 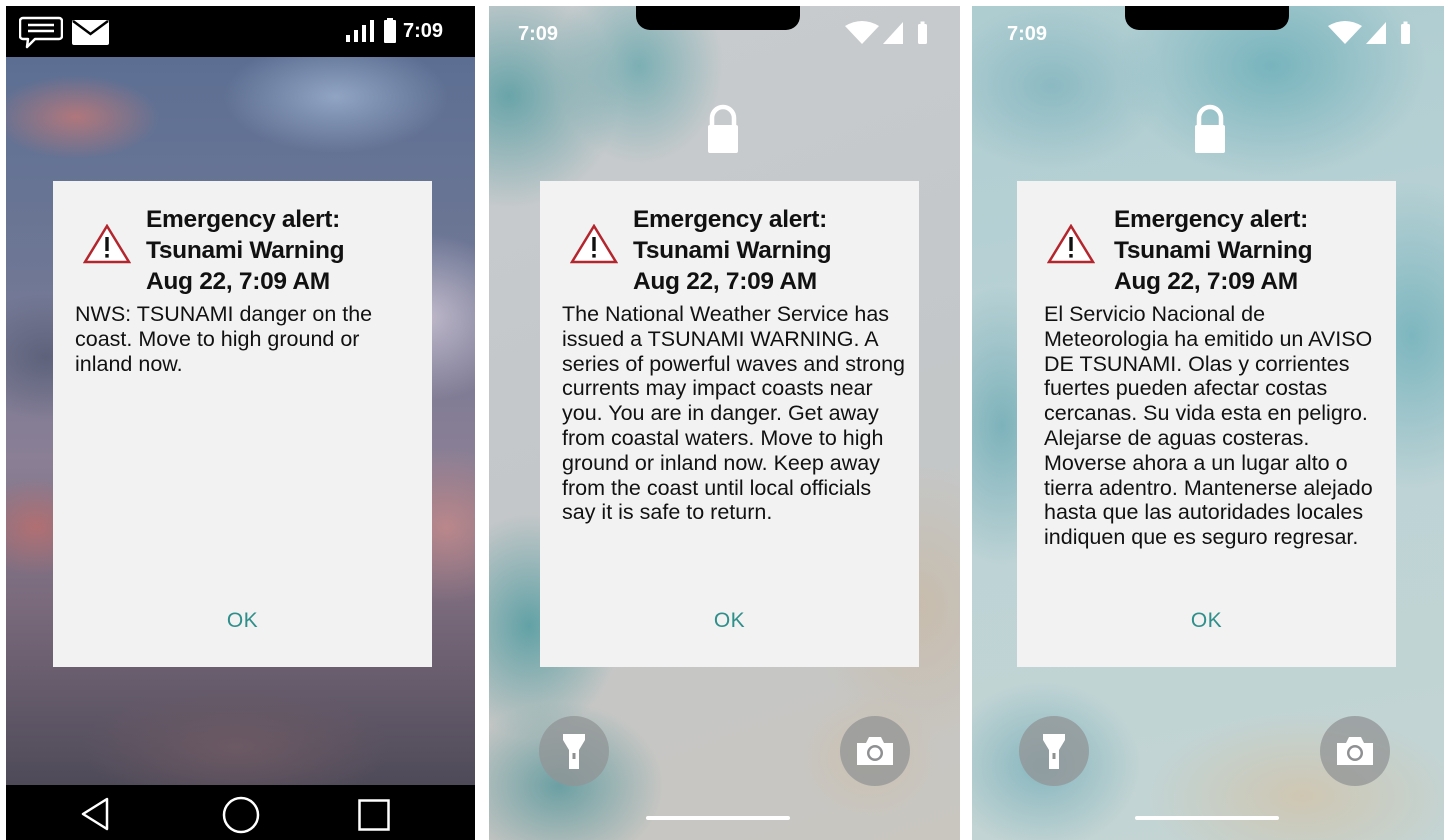 What do you see at coordinates (240, 31) in the screenshot?
I see `status-bar: 7:09` at bounding box center [240, 31].